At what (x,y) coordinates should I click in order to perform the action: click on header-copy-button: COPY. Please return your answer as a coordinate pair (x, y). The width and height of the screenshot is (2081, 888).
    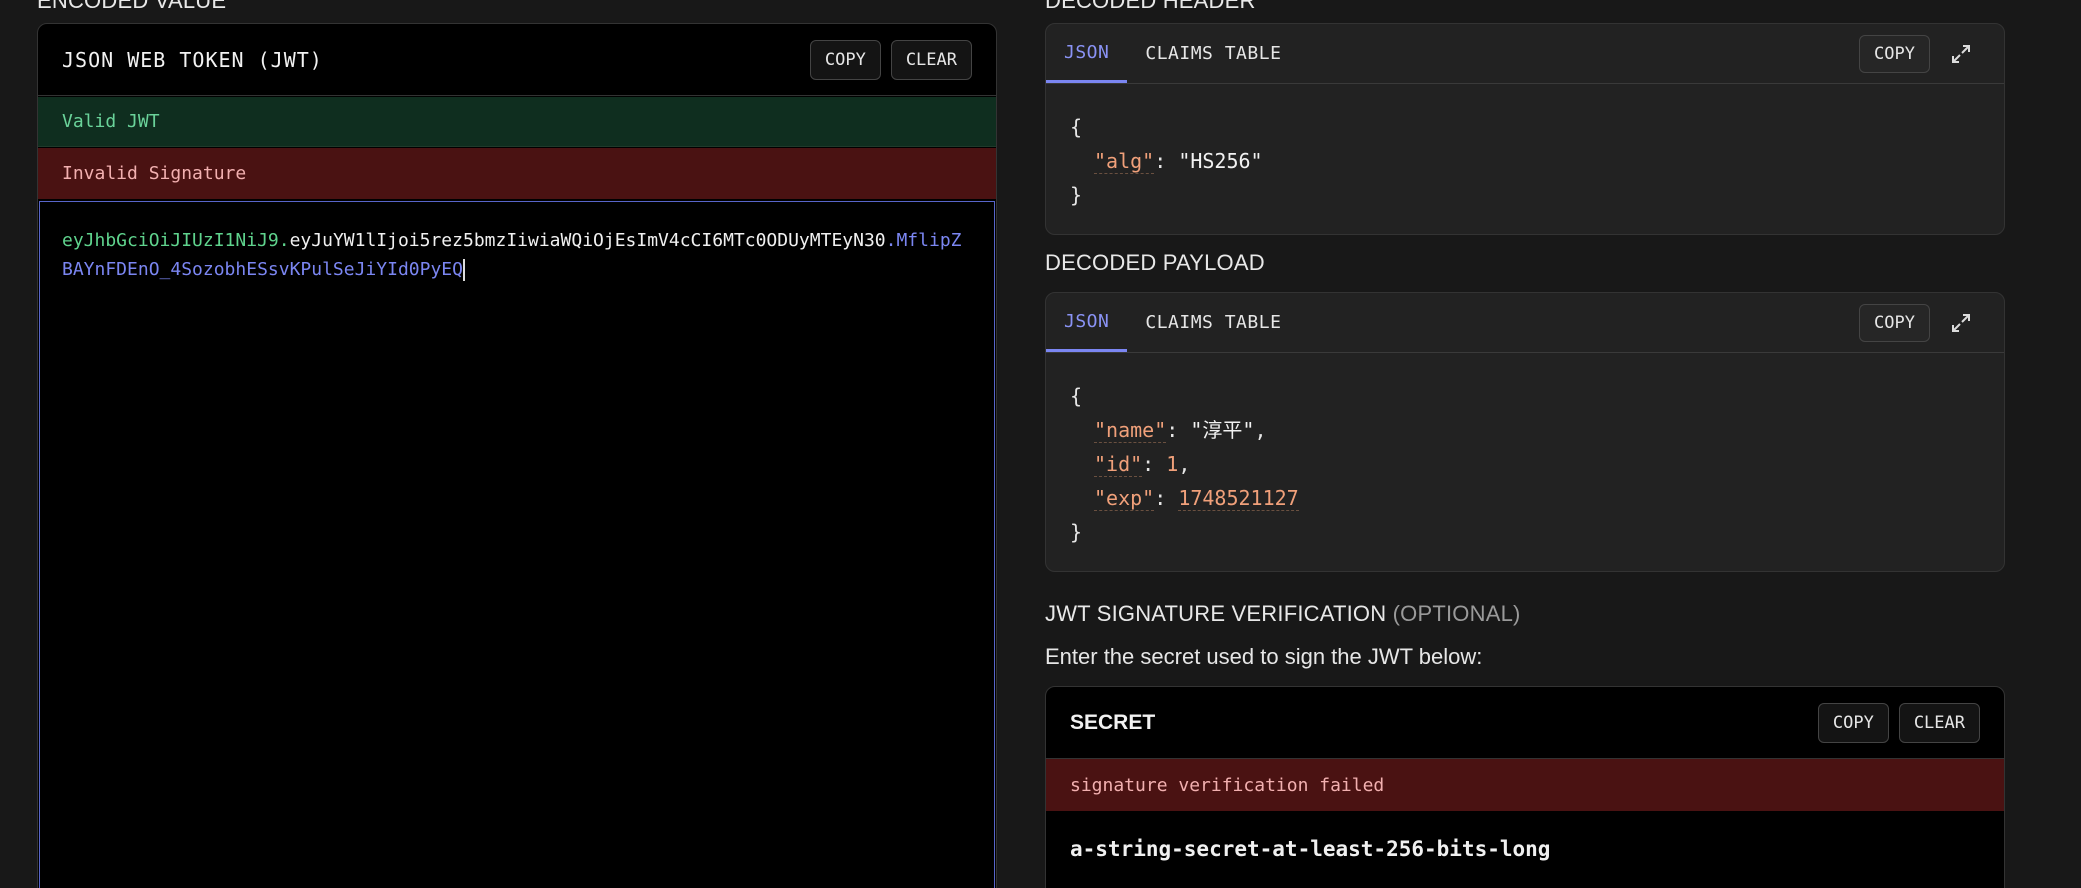
    Looking at the image, I should click on (1894, 53).